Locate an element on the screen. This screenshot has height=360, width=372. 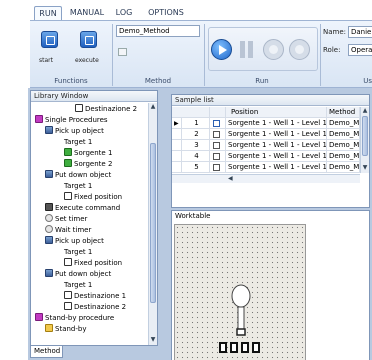
abort-button is located at coordinates (299, 49).